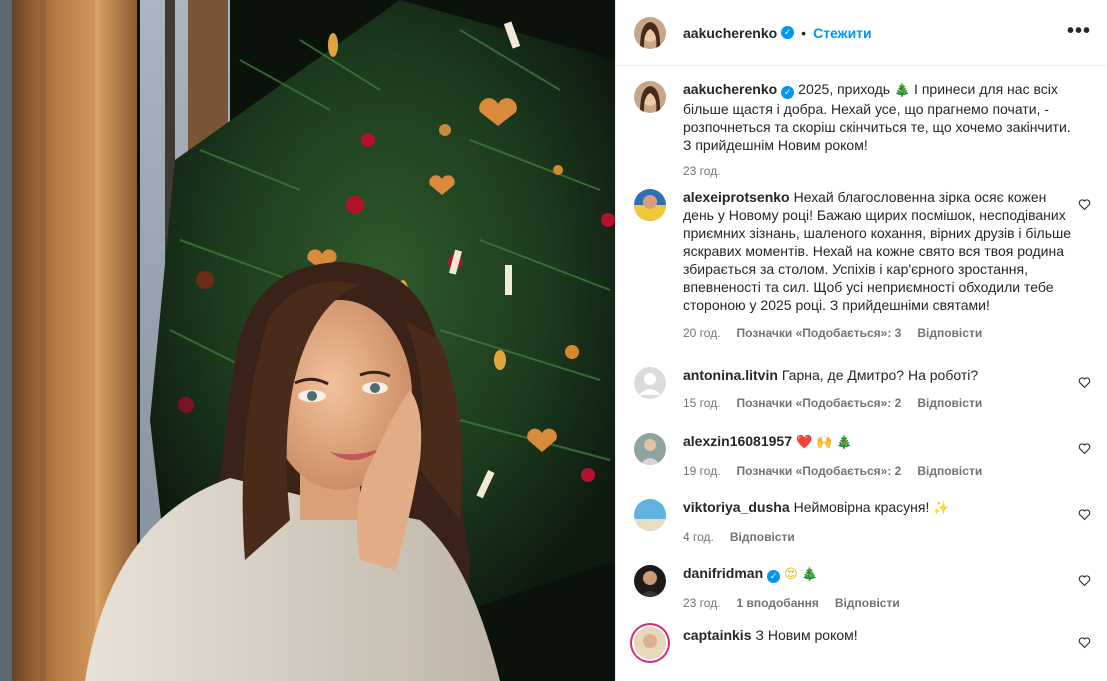  I want to click on comment-username: danifridman, so click(723, 573).